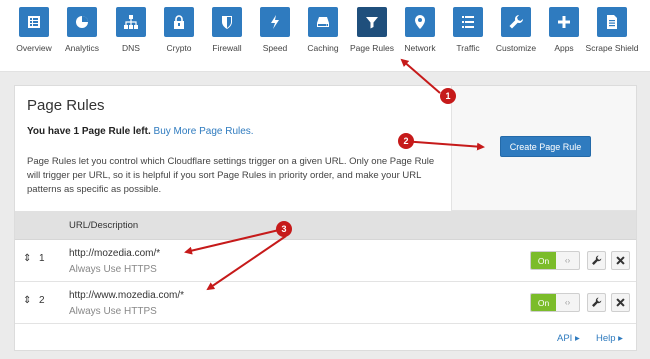 This screenshot has width=650, height=359. Describe the element at coordinates (34, 22) in the screenshot. I see `overview-icon` at that location.